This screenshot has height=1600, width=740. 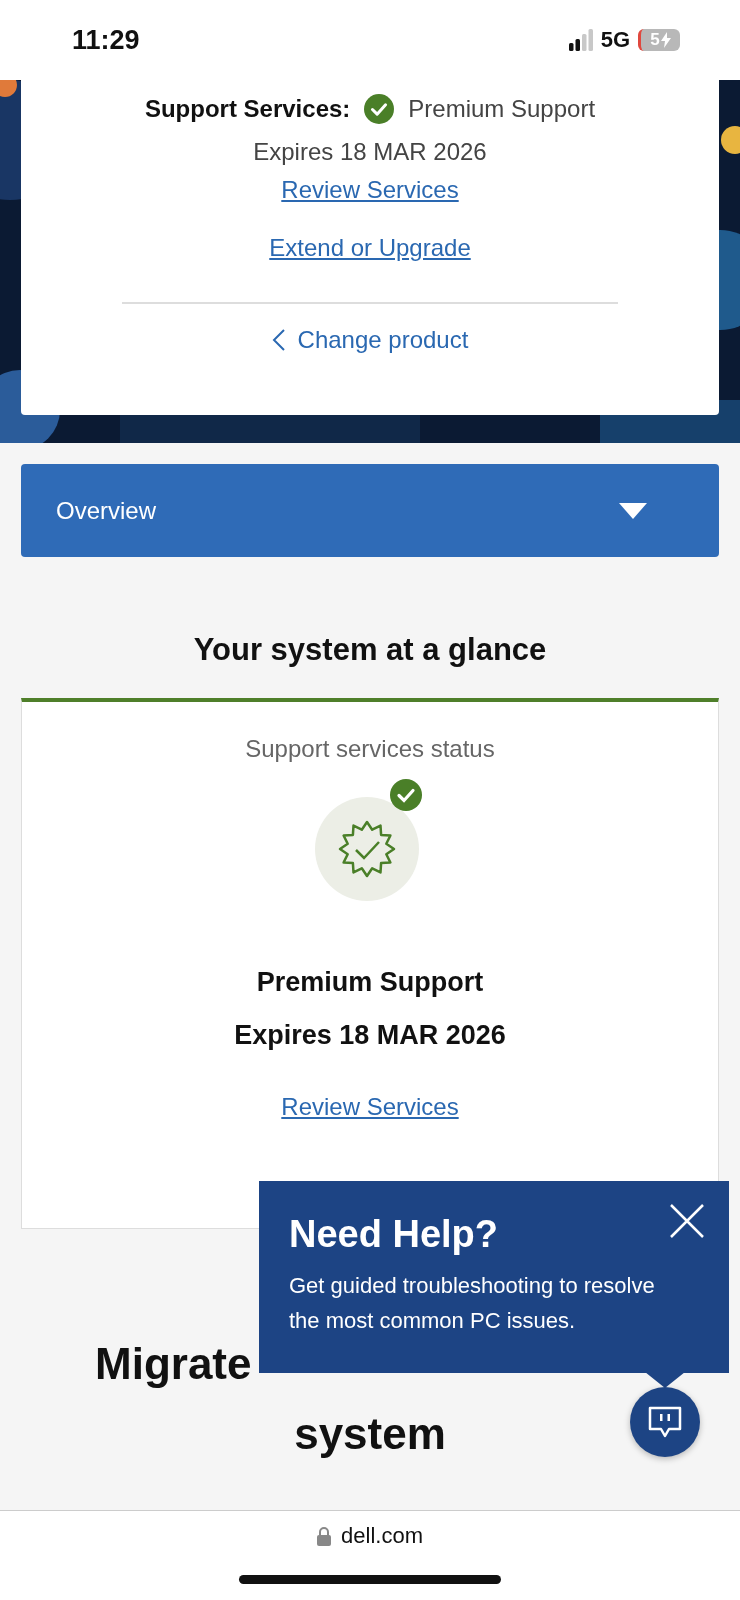 I want to click on chevron-left-icon, so click(x=278, y=340).